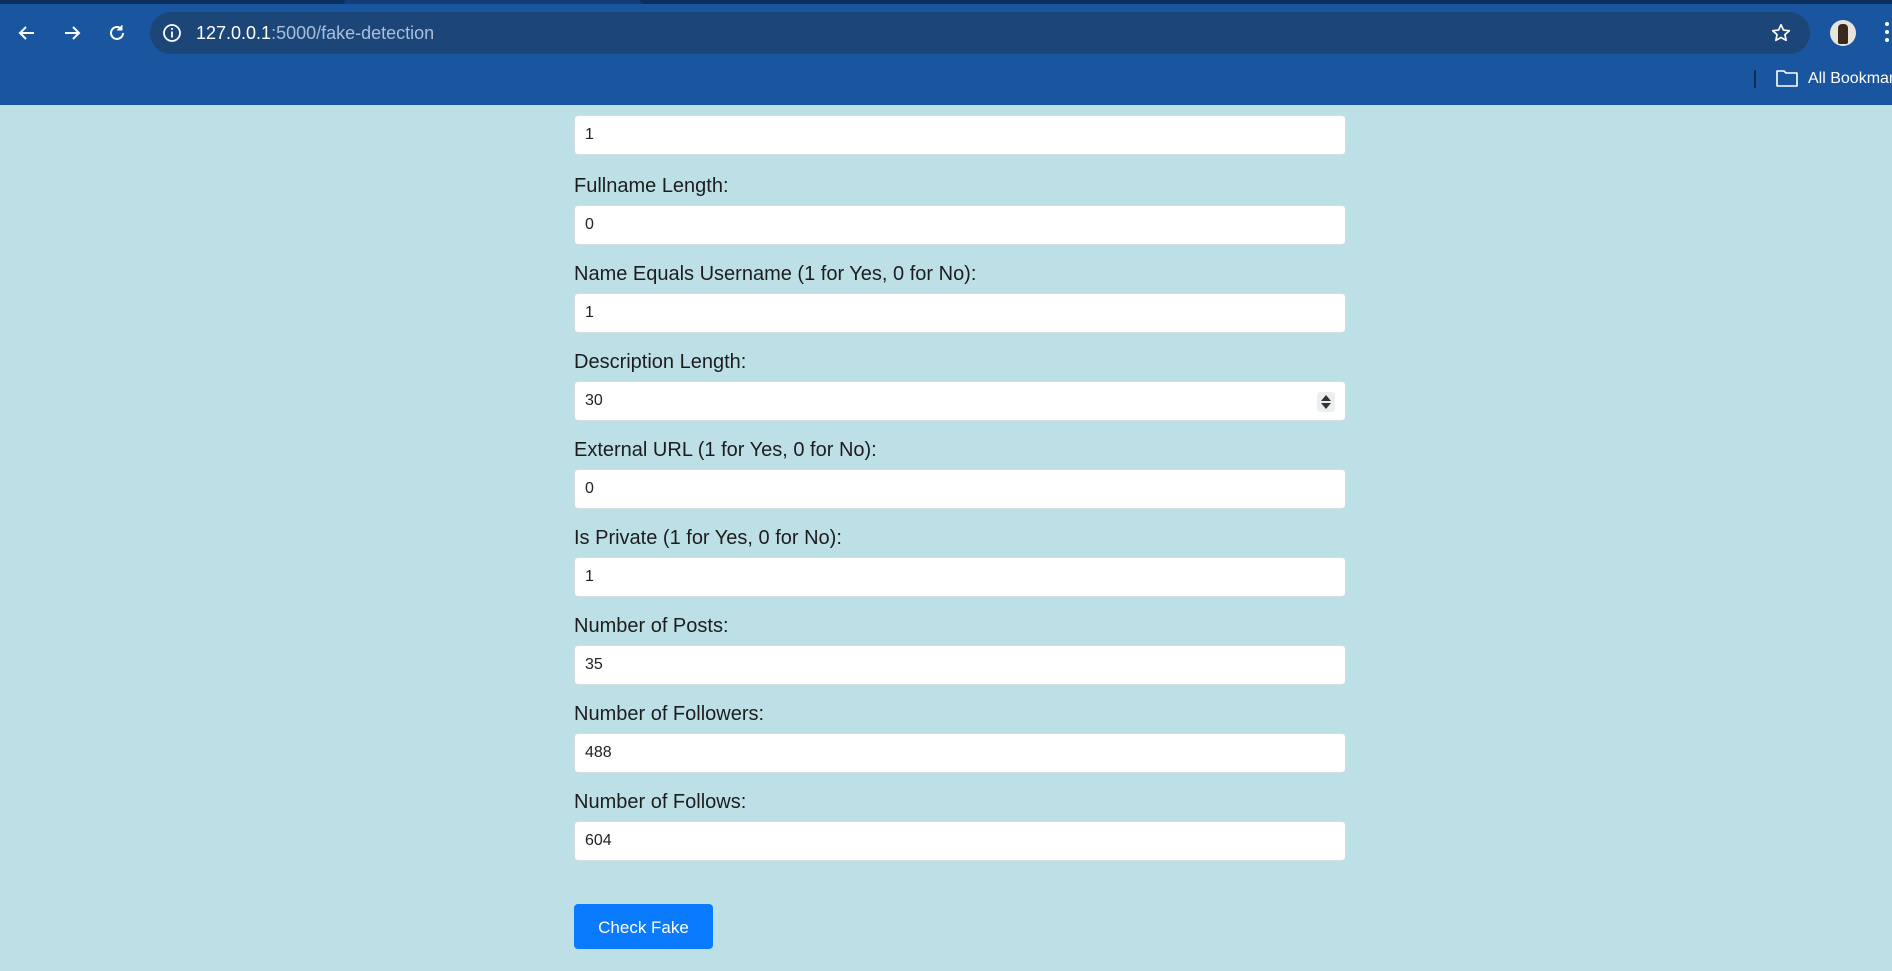  Describe the element at coordinates (960, 313) in the screenshot. I see `name-equals-username-input: 1` at that location.